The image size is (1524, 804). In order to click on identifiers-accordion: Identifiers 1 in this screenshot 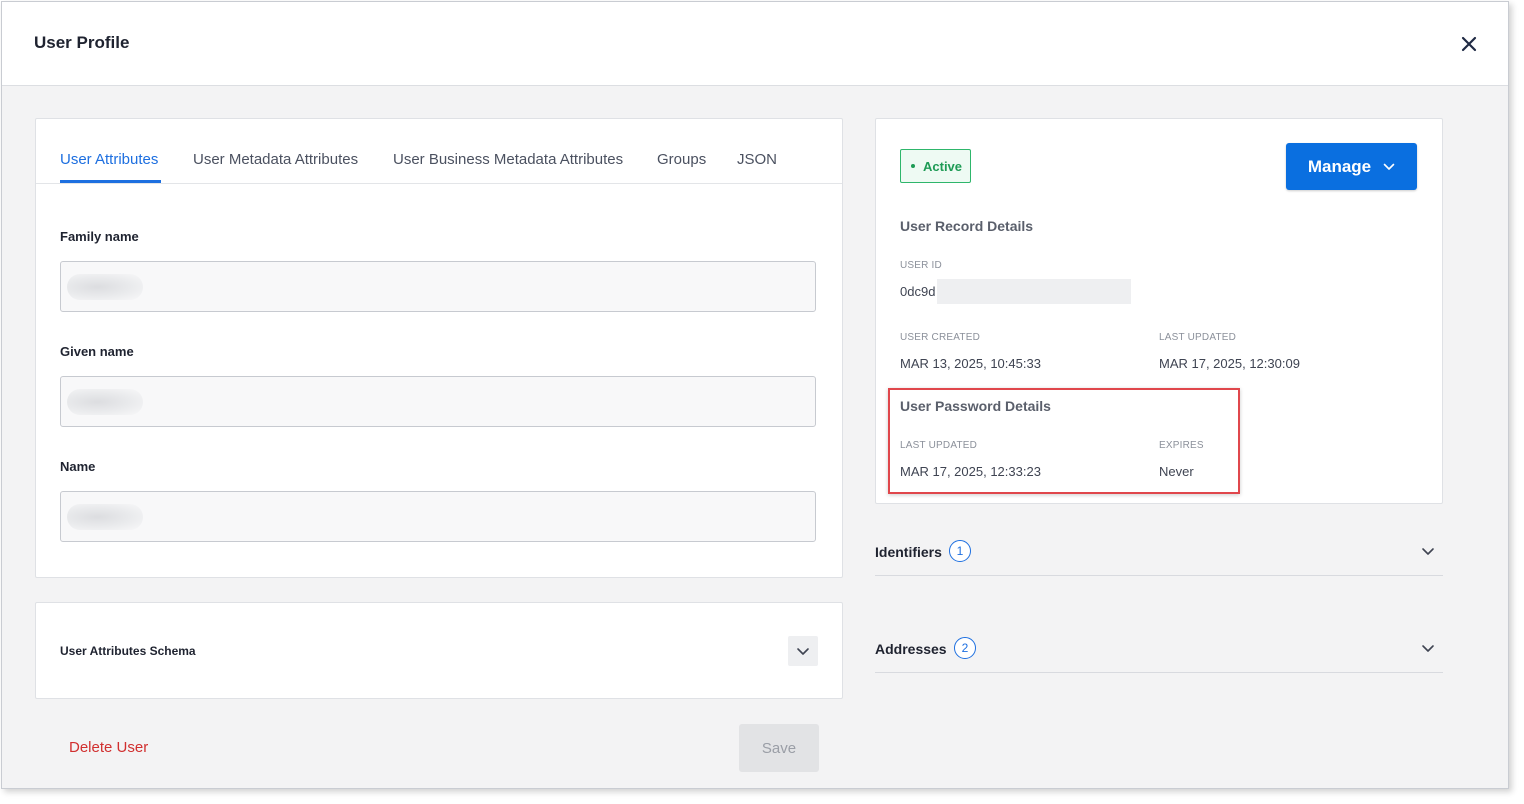, I will do `click(1159, 554)`.